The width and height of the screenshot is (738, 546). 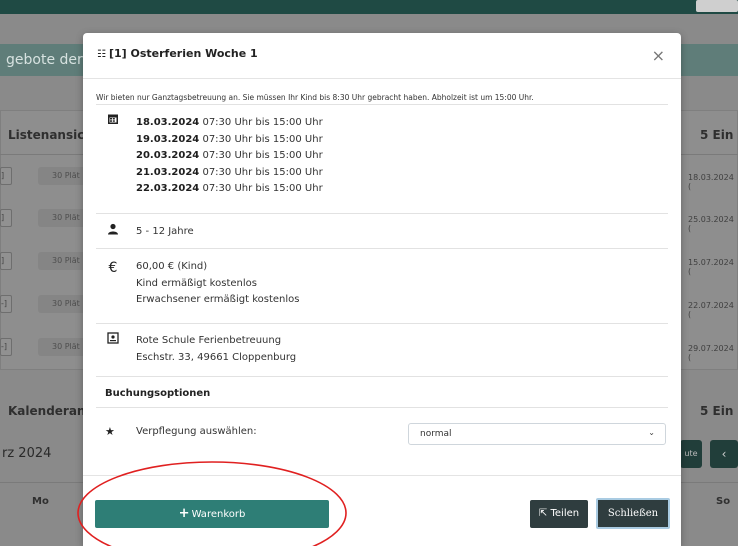 What do you see at coordinates (212, 514) in the screenshot?
I see `add-to-cart-button: + Warenkorb` at bounding box center [212, 514].